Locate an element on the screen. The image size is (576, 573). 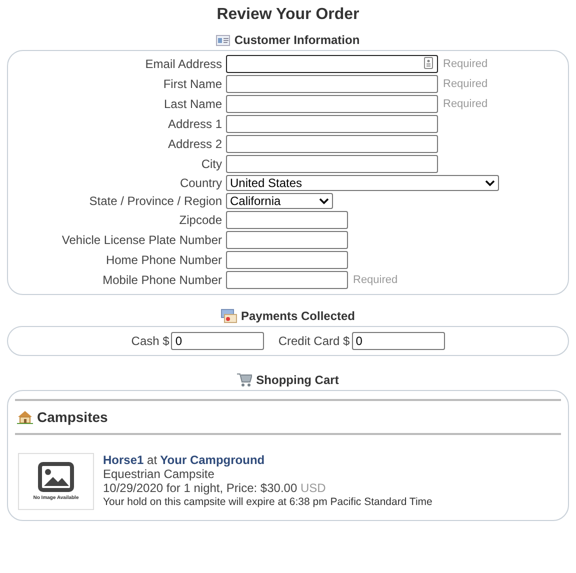
field-label: Address 2 is located at coordinates (194, 144).